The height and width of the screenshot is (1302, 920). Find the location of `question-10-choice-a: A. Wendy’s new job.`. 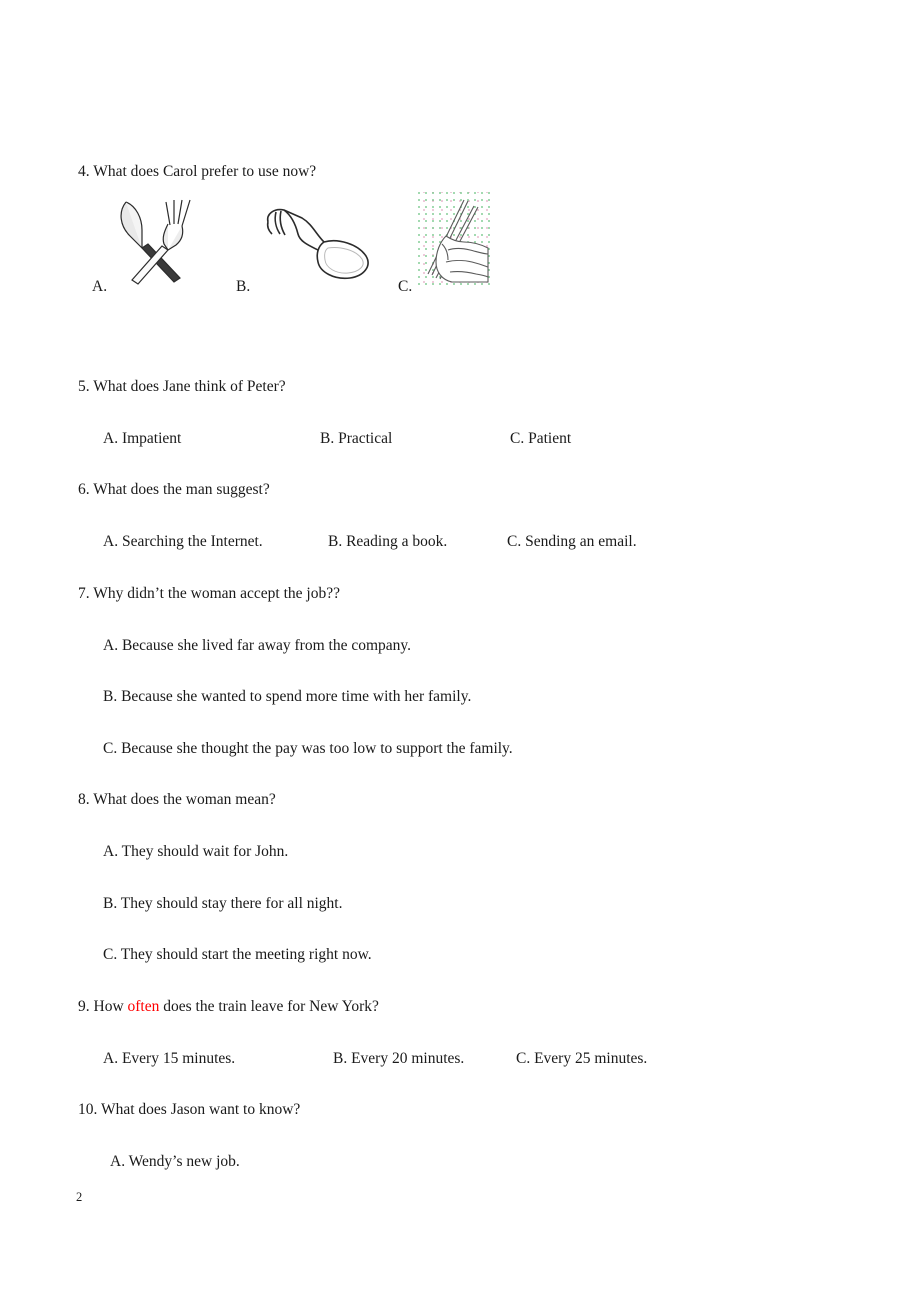

question-10-choice-a: A. Wendy’s new job. is located at coordinates (175, 1162).